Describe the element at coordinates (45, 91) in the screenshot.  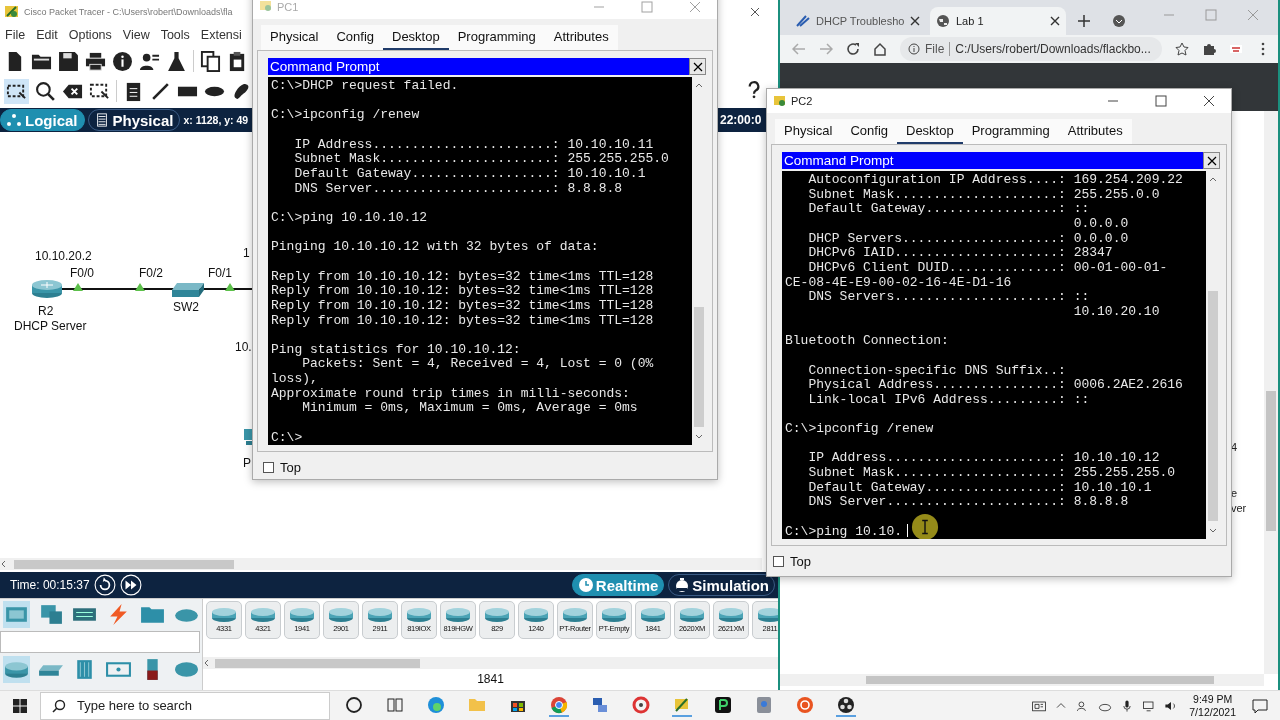
I see `search-icon` at that location.